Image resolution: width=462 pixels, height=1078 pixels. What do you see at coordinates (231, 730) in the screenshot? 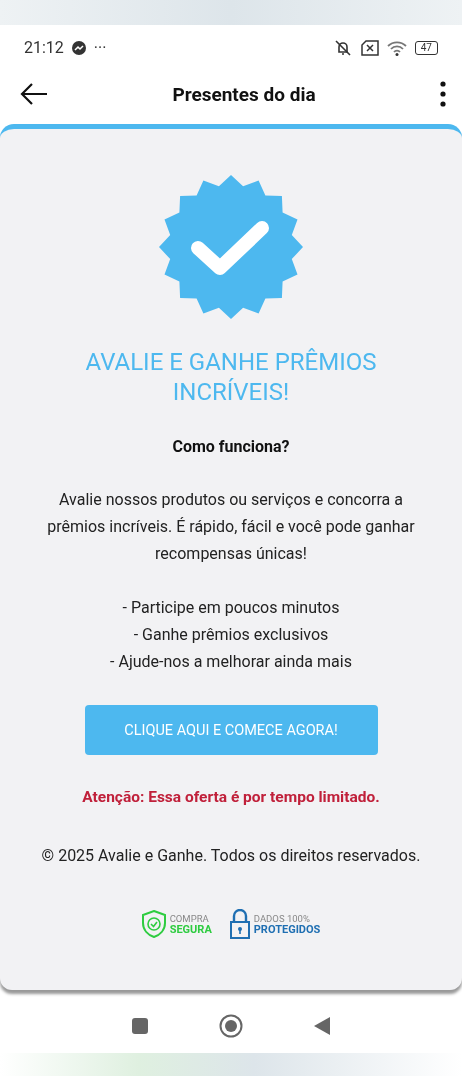
I see `start-button: CLIQUE AQUI E COMECE AGORA!` at bounding box center [231, 730].